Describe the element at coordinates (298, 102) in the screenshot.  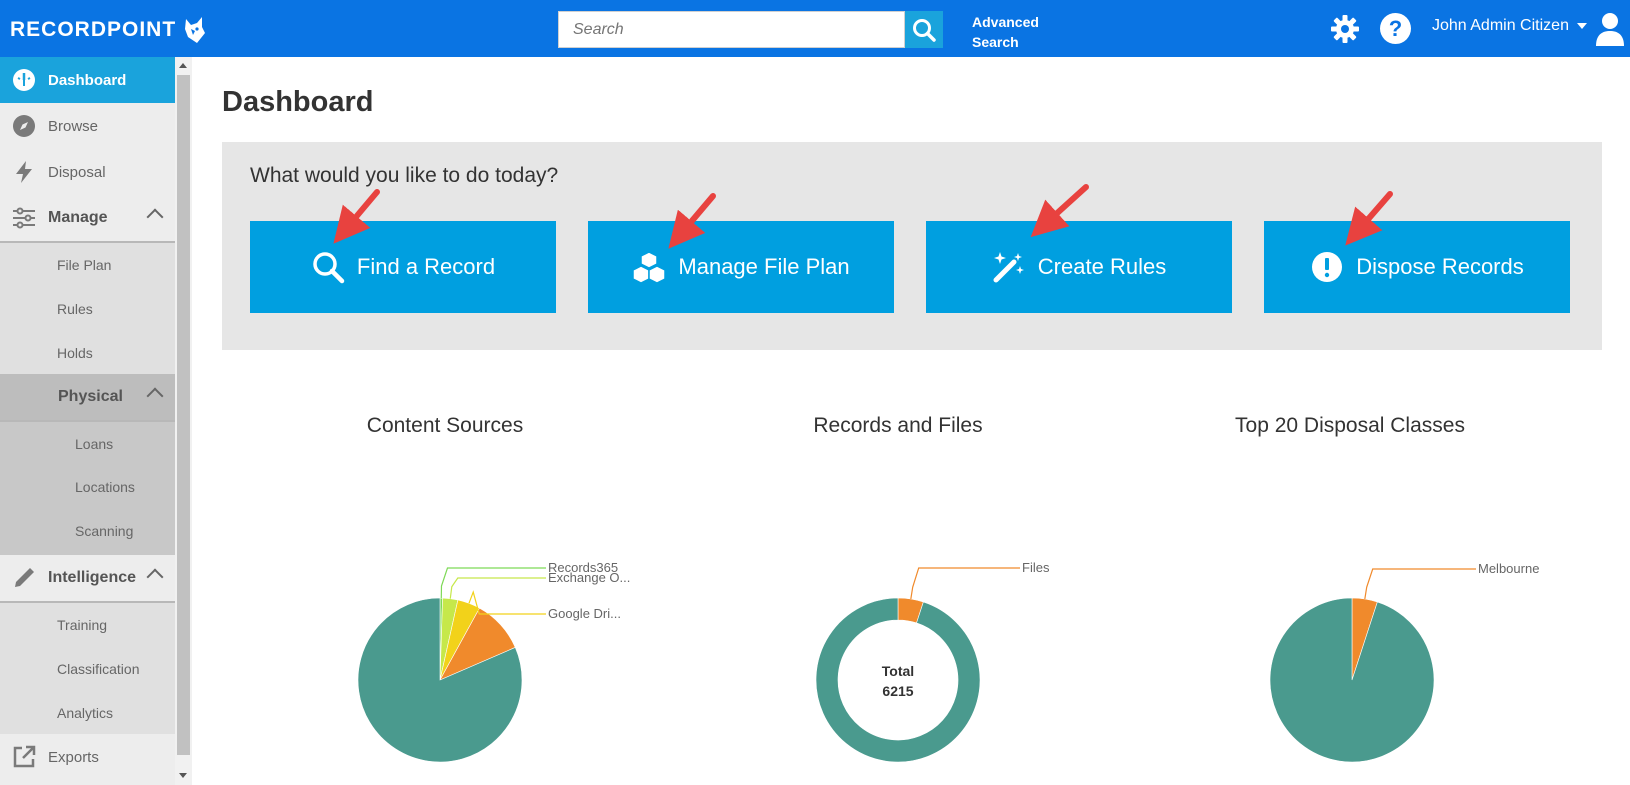
I see `page-title: Dashboard` at that location.